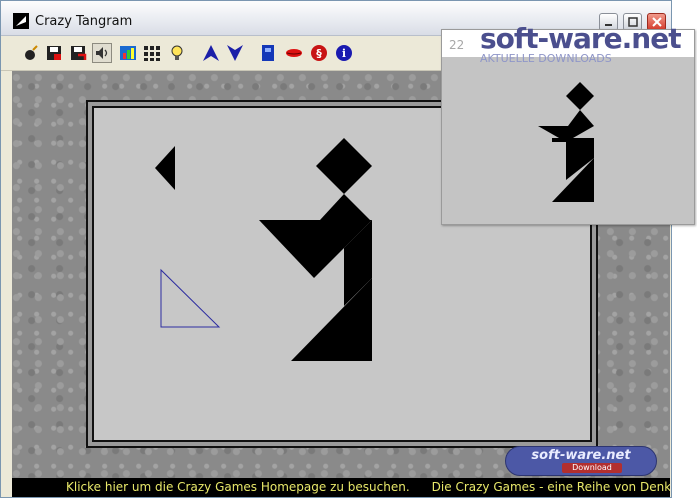  What do you see at coordinates (84, 21) in the screenshot?
I see `window-title: Crazy Tangram` at bounding box center [84, 21].